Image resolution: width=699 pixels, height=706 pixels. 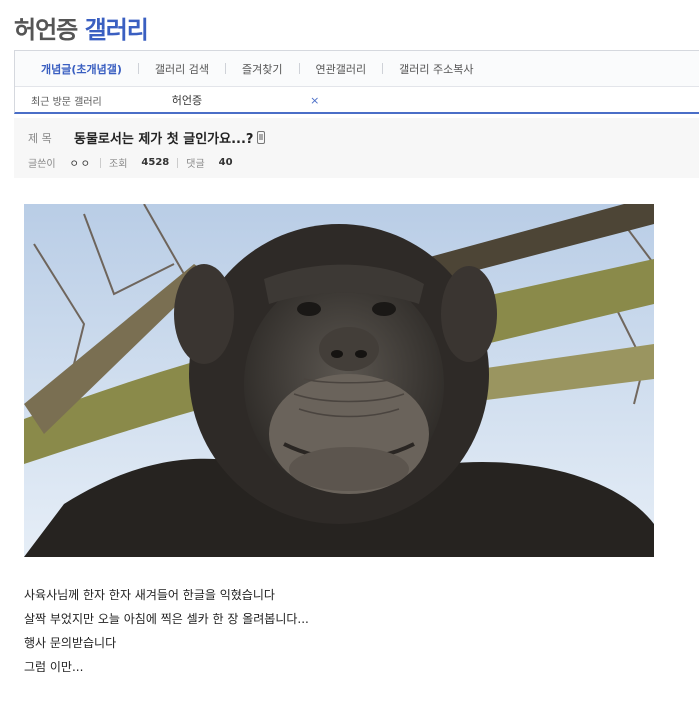 I want to click on tab-concept-posts: 개념글(초개념갤), so click(x=81, y=69).